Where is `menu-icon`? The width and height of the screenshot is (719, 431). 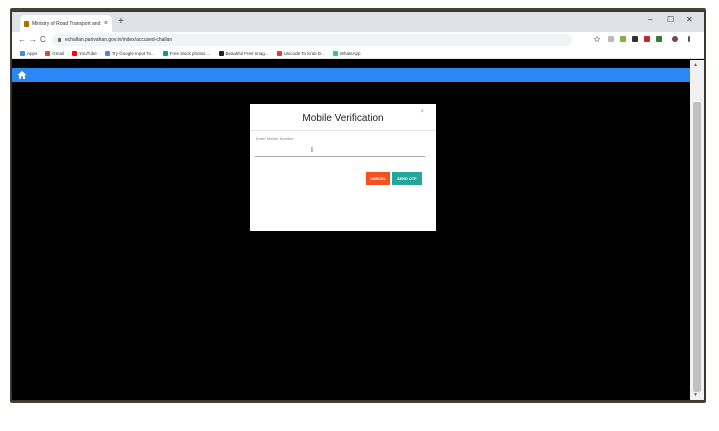
menu-icon is located at coordinates (689, 39).